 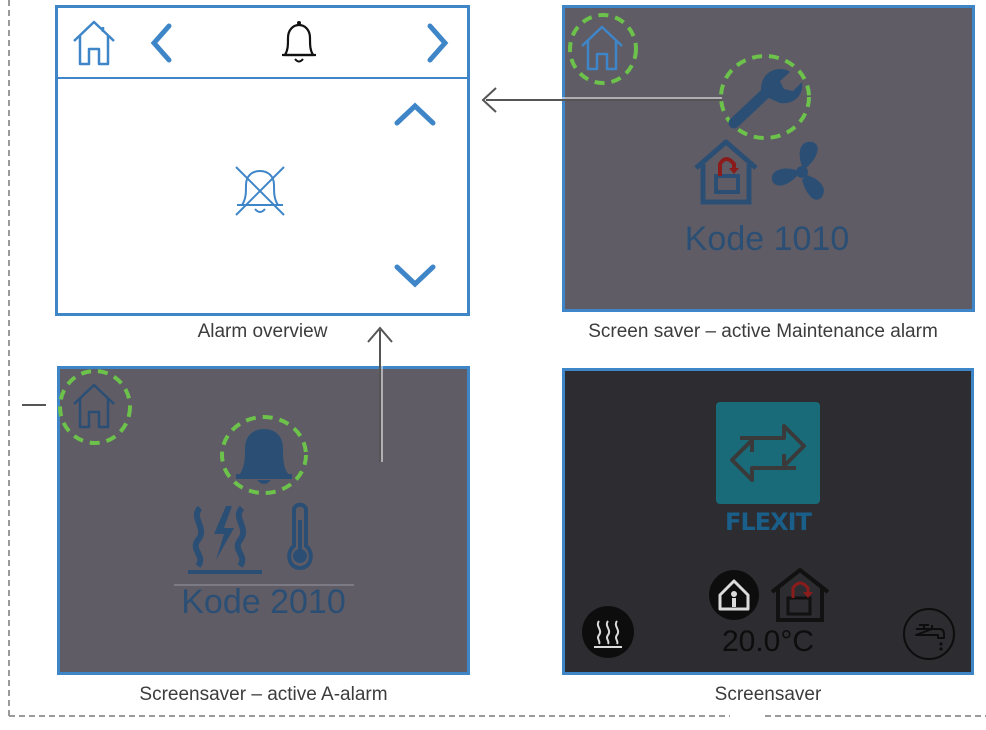 I want to click on alarm-overview-caption: Alarm overview, so click(x=262, y=331).